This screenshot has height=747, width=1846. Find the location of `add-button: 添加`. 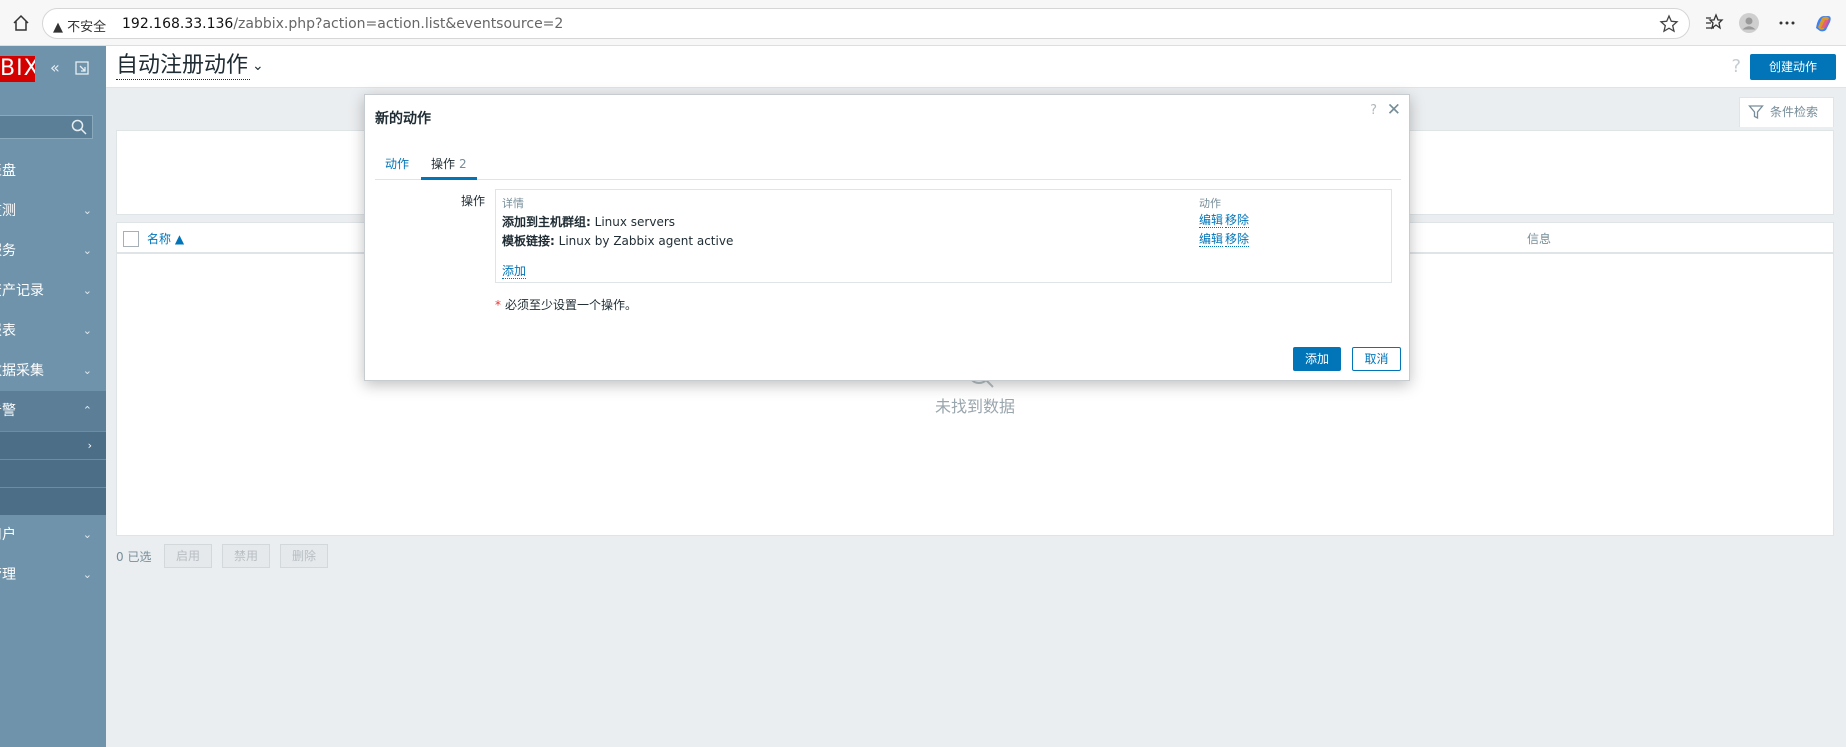

add-button: 添加 is located at coordinates (1317, 359).